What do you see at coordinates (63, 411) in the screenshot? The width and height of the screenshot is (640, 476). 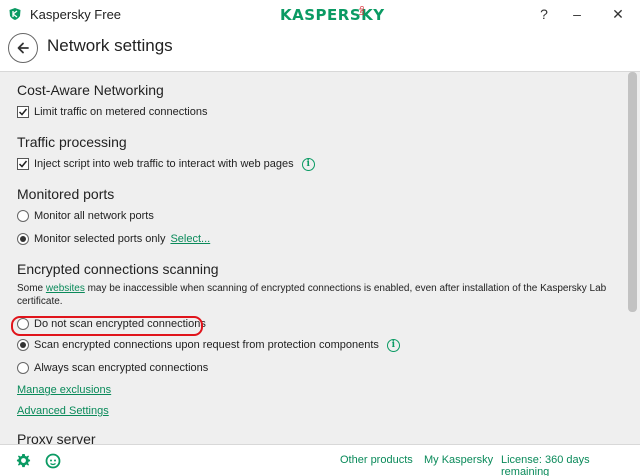 I see `advanced-settings-link: Advanced Settings` at bounding box center [63, 411].